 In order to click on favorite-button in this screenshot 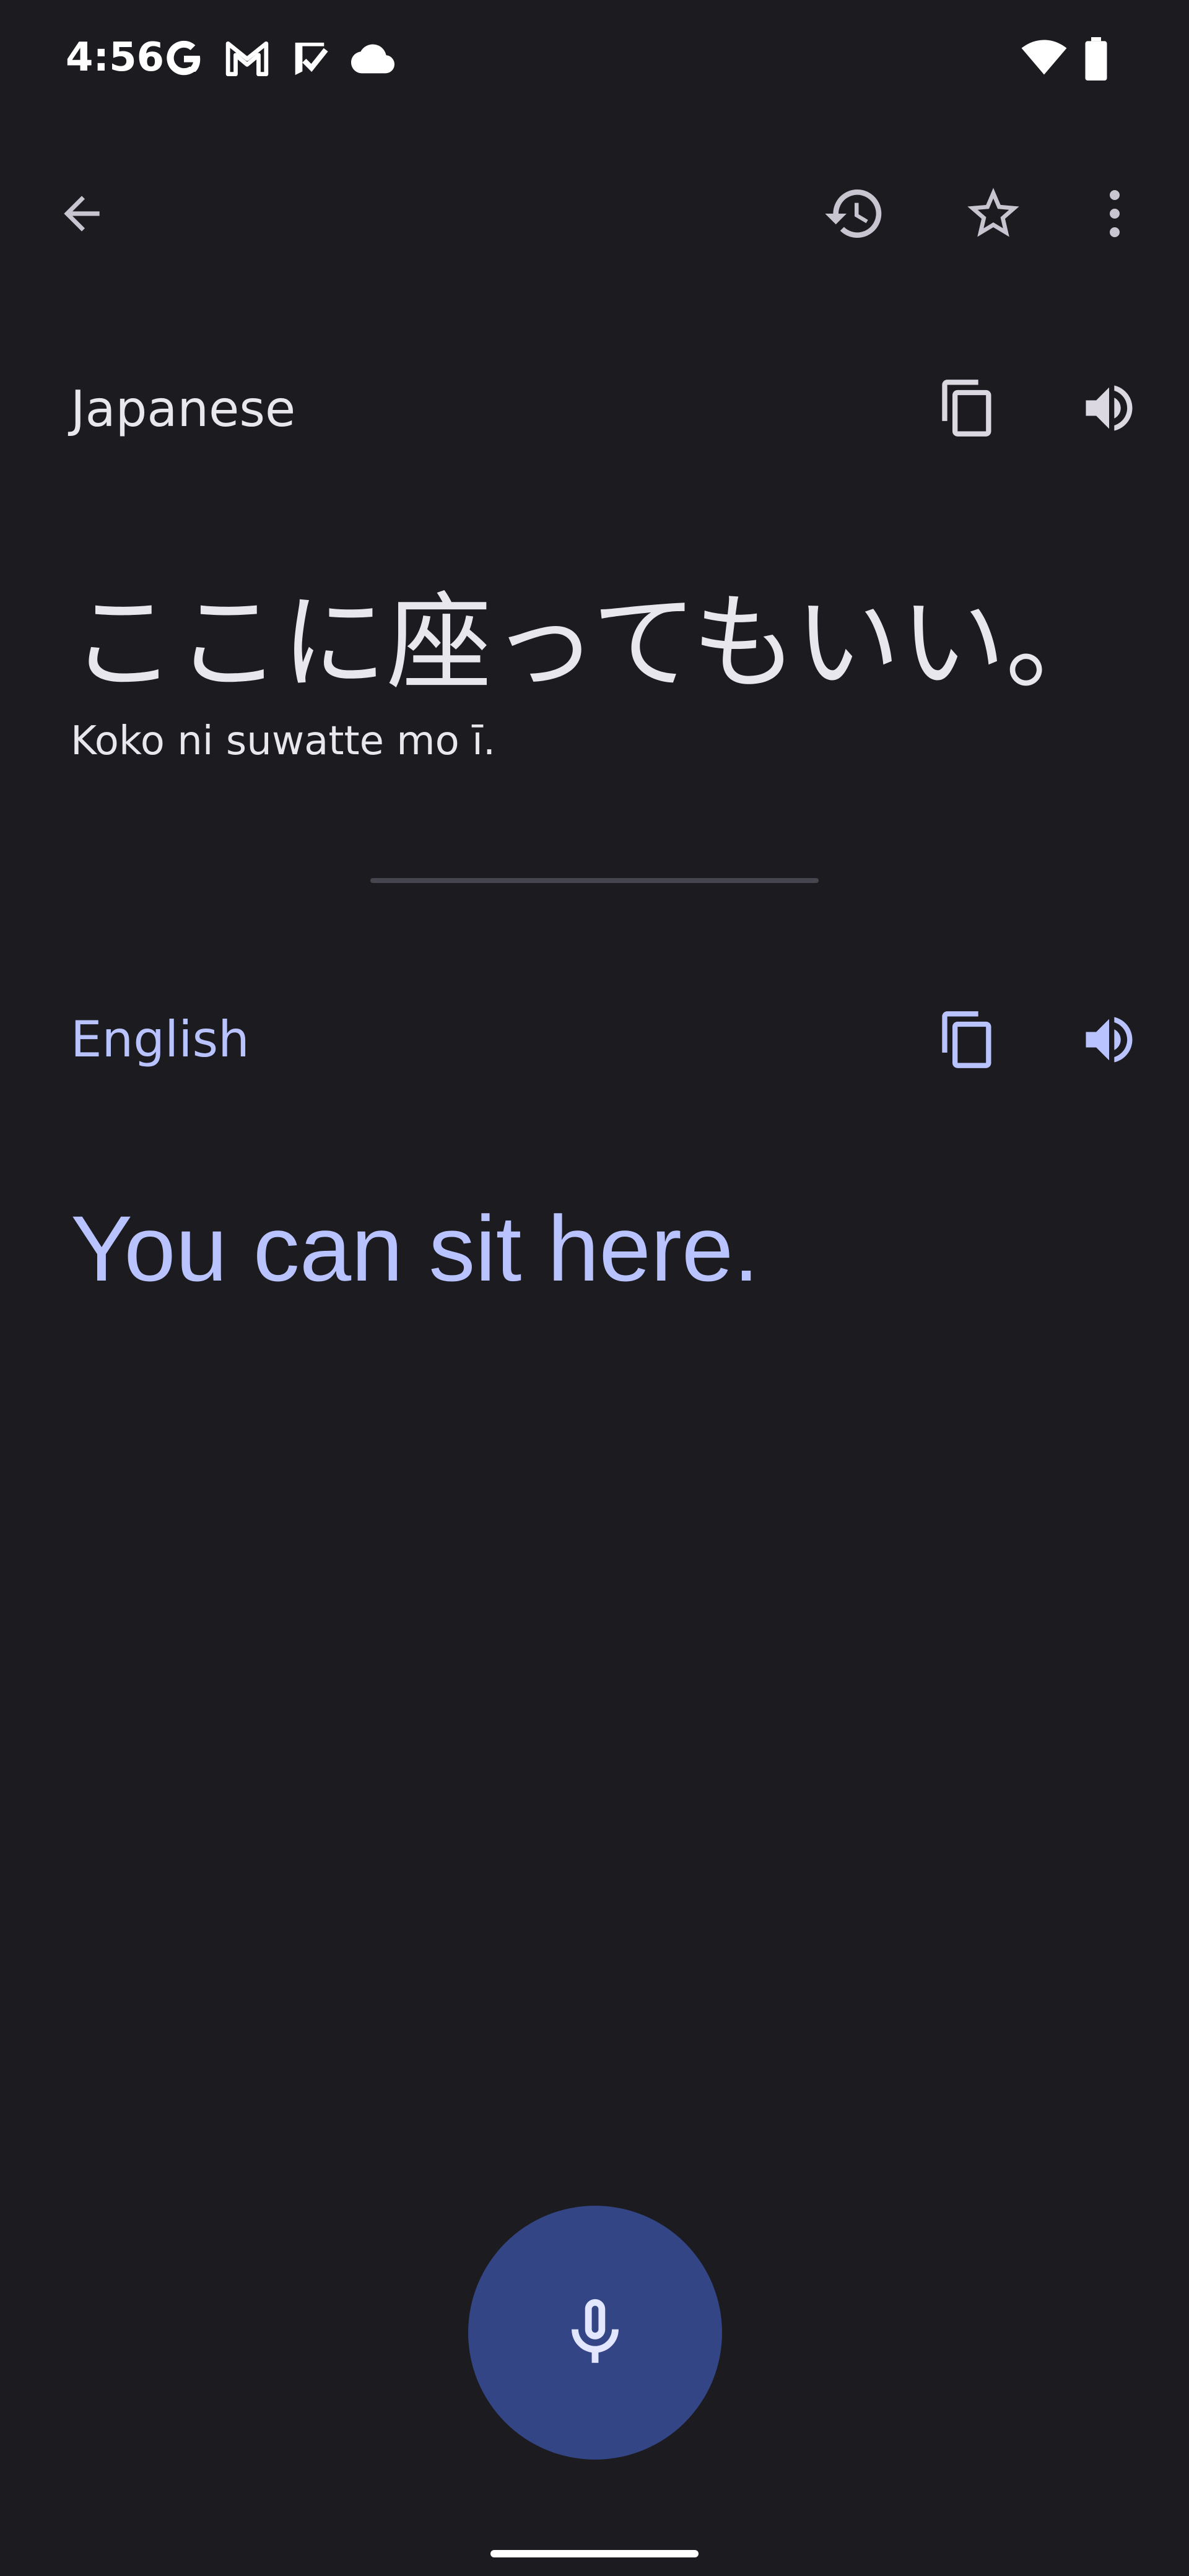, I will do `click(993, 214)`.